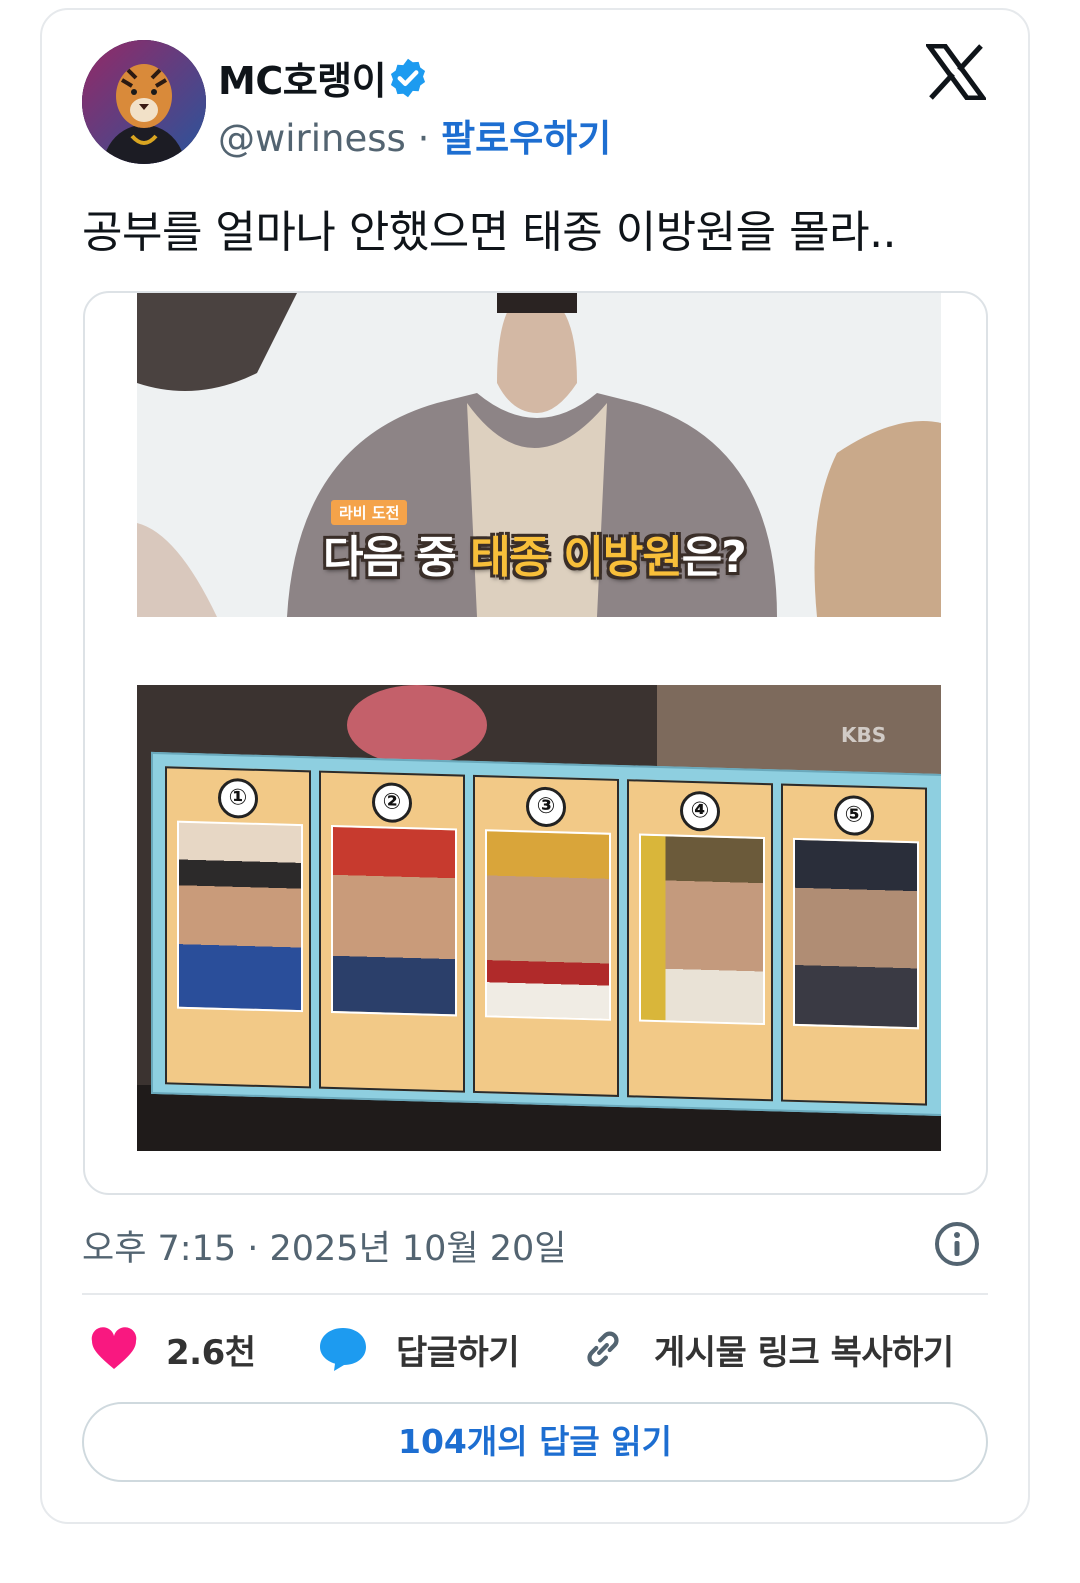 Image resolution: width=1080 pixels, height=1583 pixels. I want to click on quiz-slot-4: ④, so click(700, 940).